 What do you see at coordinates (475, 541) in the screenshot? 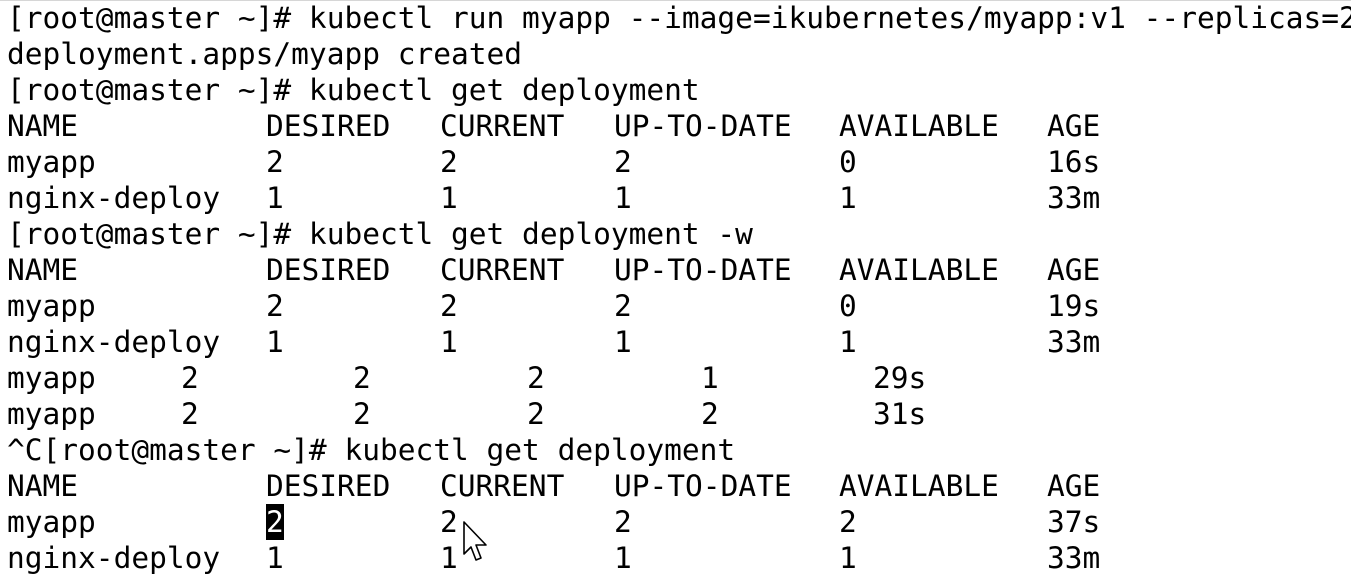
I see `mouse-pointer-icon` at bounding box center [475, 541].